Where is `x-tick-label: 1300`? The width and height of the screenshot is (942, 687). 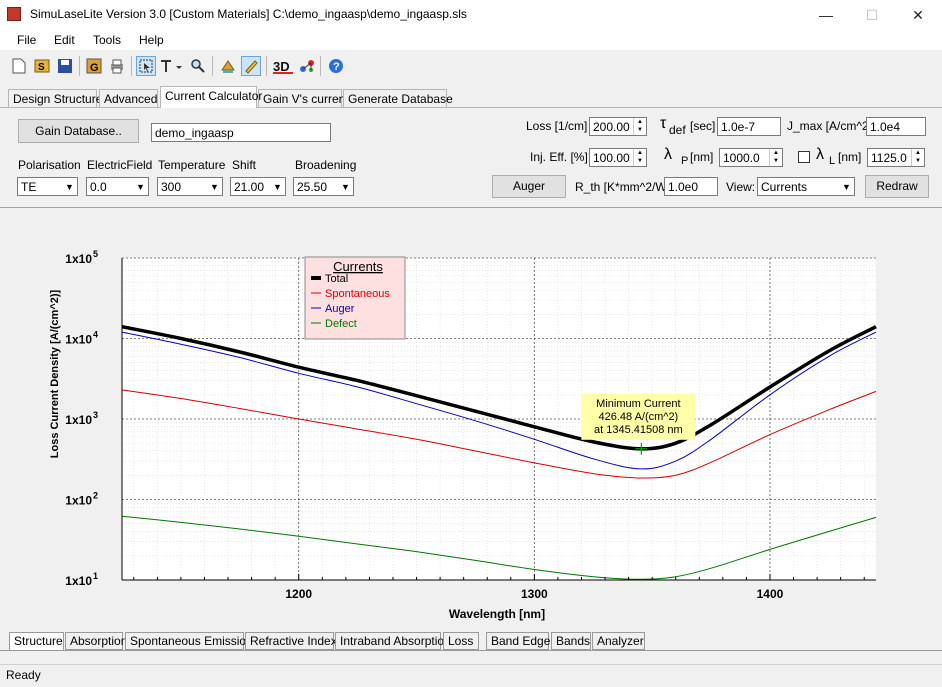 x-tick-label: 1300 is located at coordinates (534, 594).